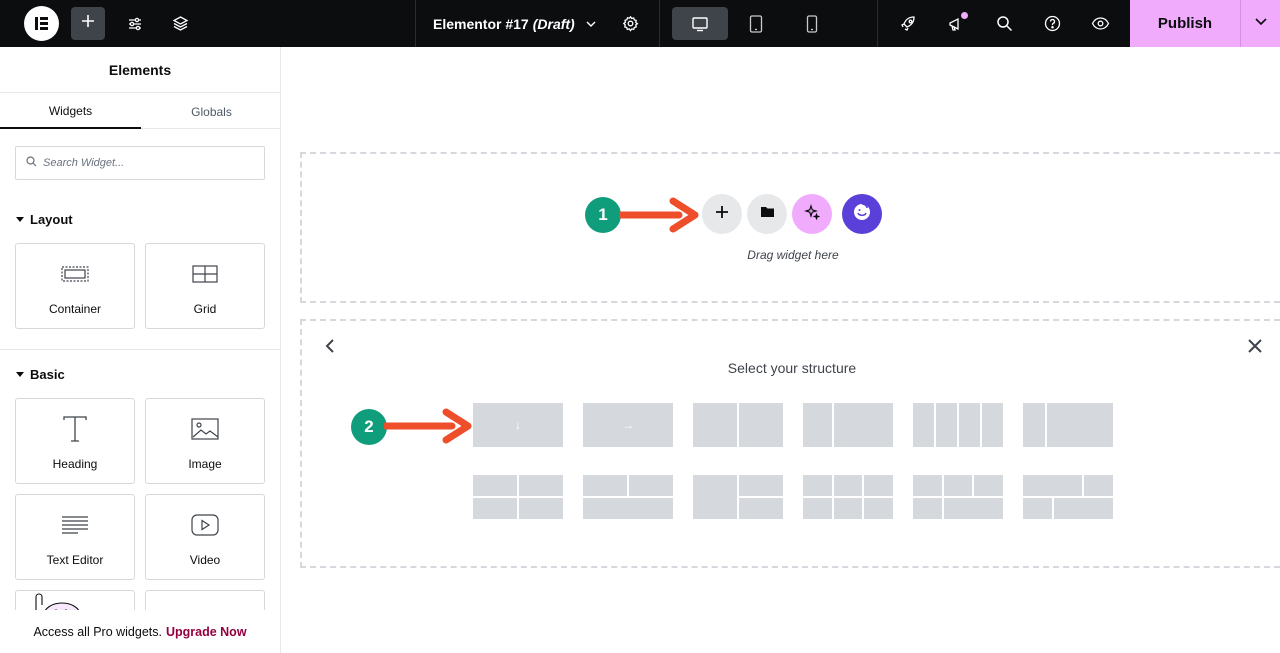 This screenshot has width=1280, height=653. What do you see at coordinates (41, 23) in the screenshot?
I see `elementor-logo-icon` at bounding box center [41, 23].